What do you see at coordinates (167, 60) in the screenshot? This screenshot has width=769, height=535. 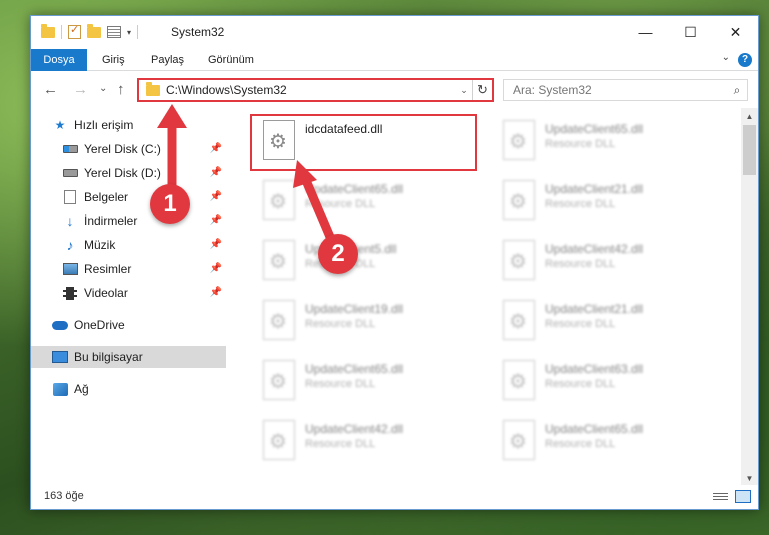 I see `tab-share: Paylaş` at bounding box center [167, 60].